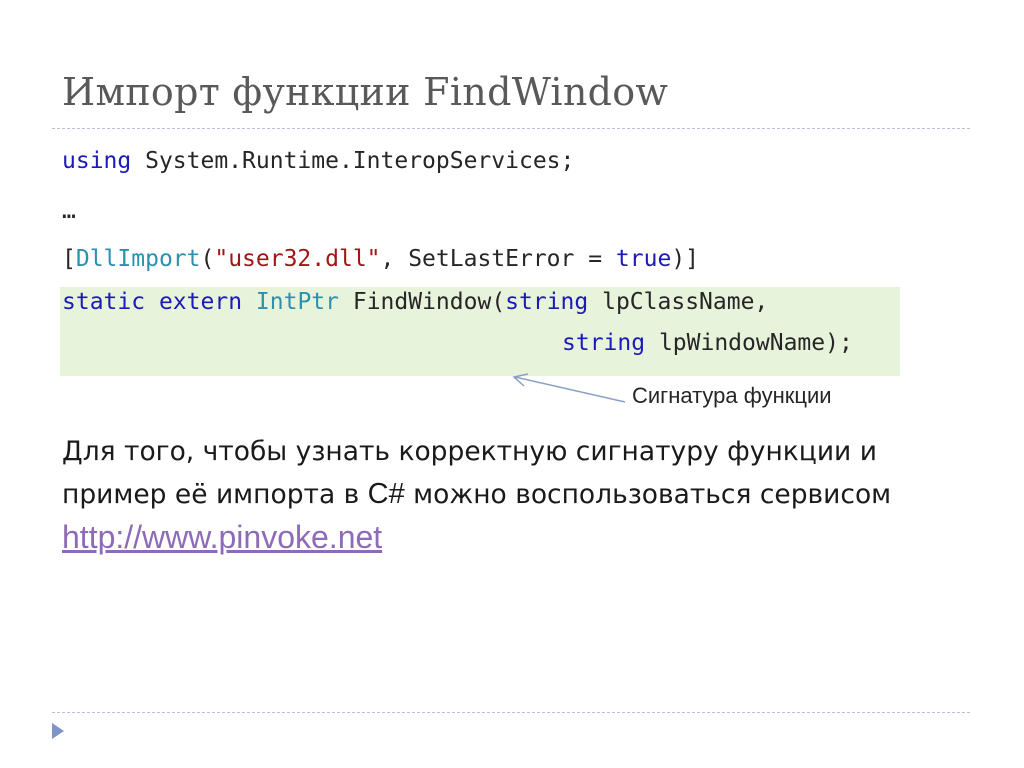 This screenshot has height=768, width=1024. I want to click on signature-annotation: Сигнатура функции, so click(732, 395).